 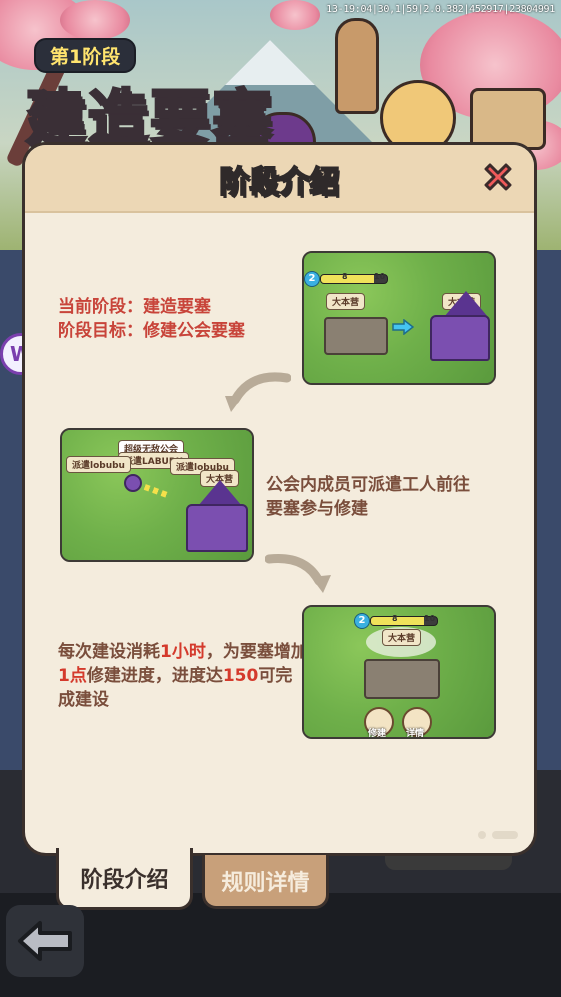 I want to click on worker-character, so click(x=133, y=483).